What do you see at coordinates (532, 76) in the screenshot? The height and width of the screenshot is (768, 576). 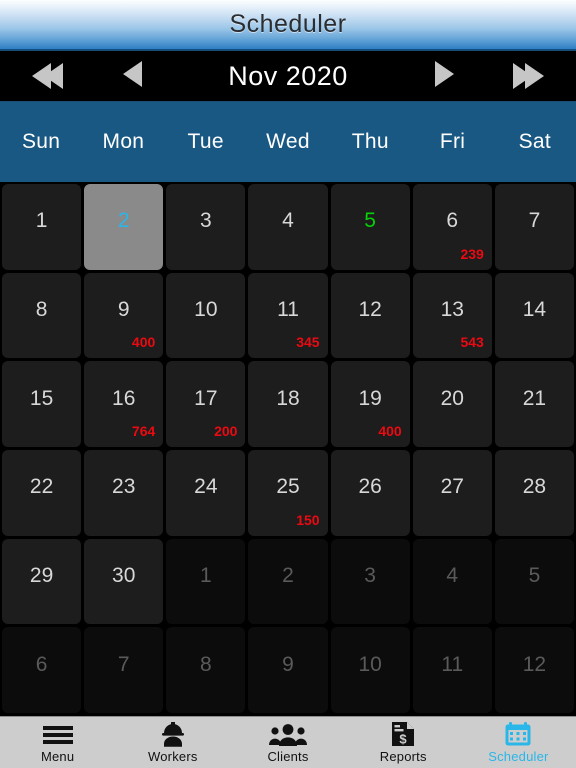 I see `next-year-button` at bounding box center [532, 76].